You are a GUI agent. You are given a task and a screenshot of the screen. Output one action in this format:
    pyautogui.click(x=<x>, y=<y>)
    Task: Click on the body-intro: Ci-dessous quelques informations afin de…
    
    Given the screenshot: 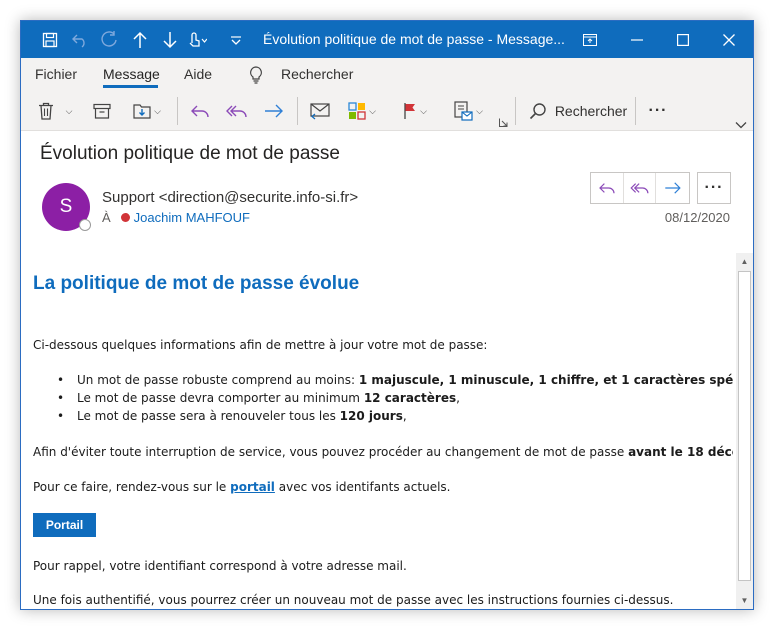 What is the action you would take?
    pyautogui.click(x=260, y=345)
    